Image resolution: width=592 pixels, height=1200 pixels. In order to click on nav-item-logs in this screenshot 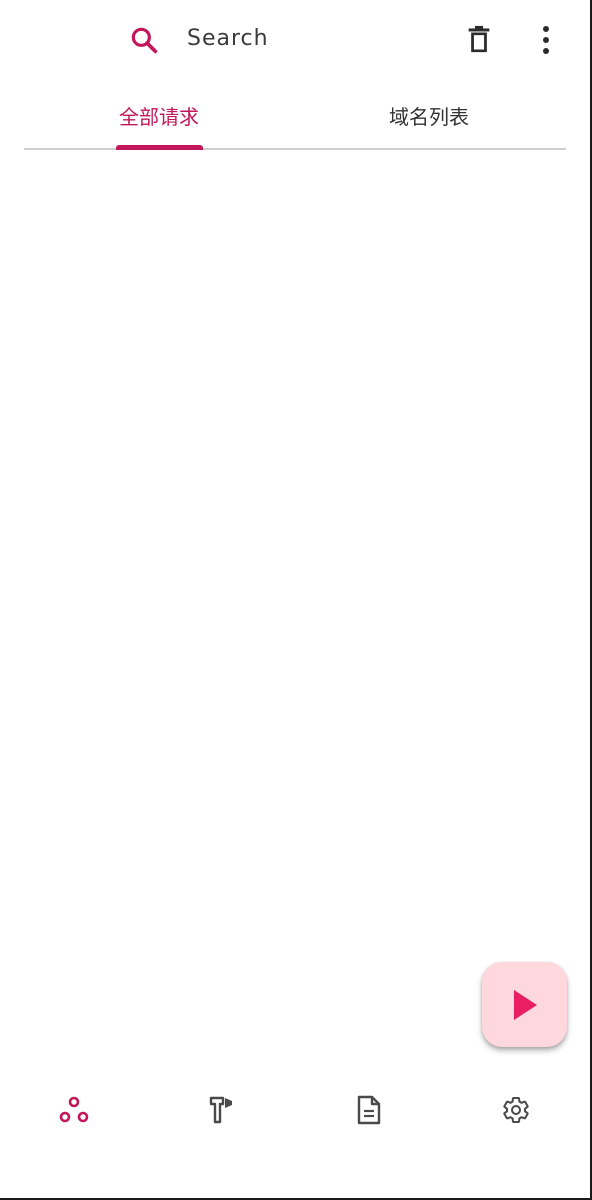, I will do `click(369, 1110)`.